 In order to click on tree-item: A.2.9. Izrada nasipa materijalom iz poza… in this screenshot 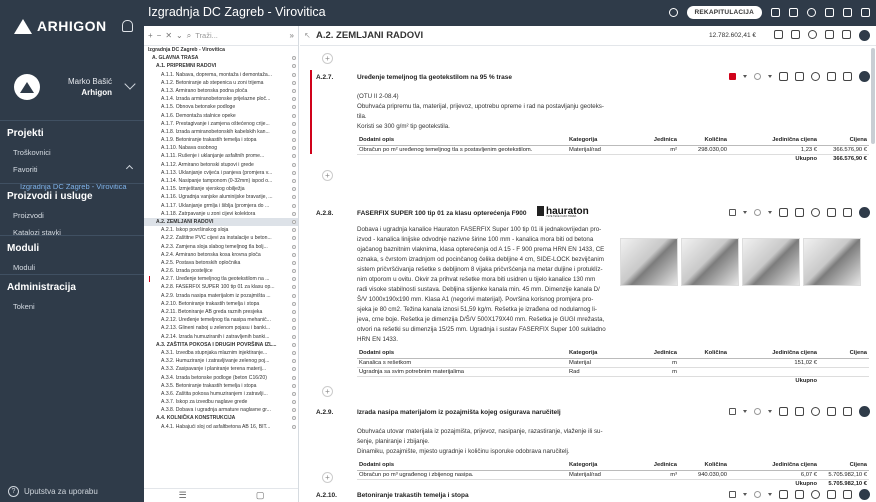, I will do `click(221, 296)`.